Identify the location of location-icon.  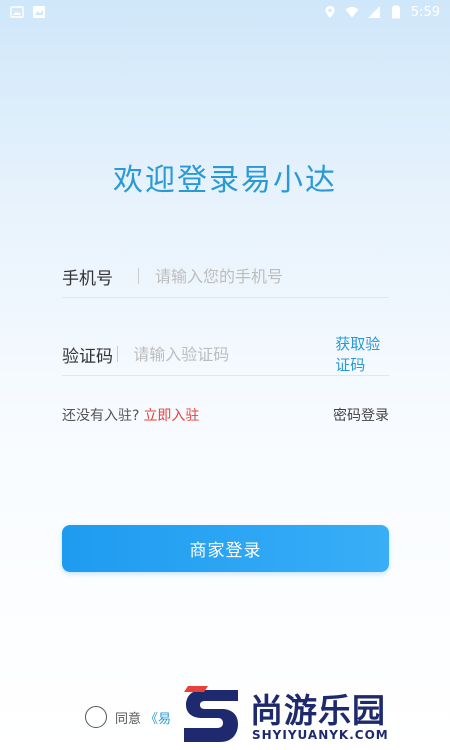
(330, 12).